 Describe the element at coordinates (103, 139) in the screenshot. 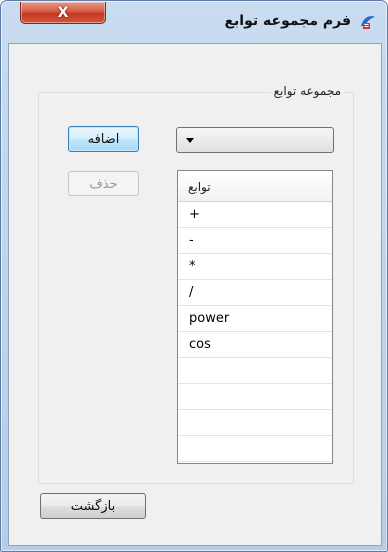

I see `add-button: اضافه` at that location.